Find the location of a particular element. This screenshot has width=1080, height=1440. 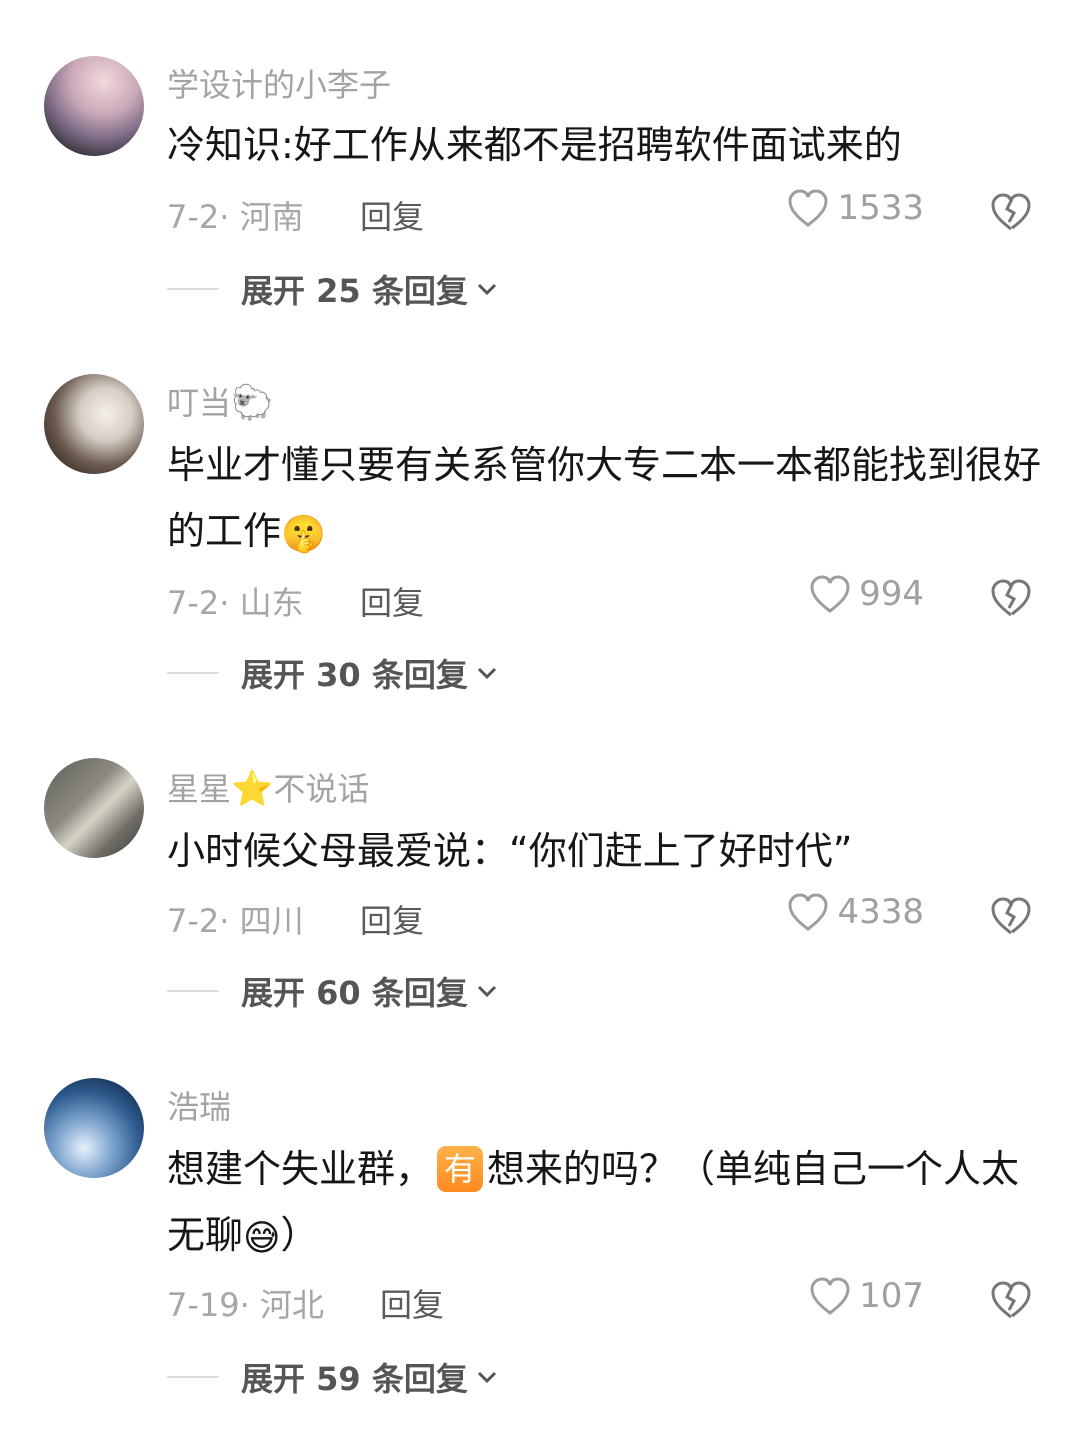

expand-replies-label: 展开 30 条回复 is located at coordinates (354, 675).